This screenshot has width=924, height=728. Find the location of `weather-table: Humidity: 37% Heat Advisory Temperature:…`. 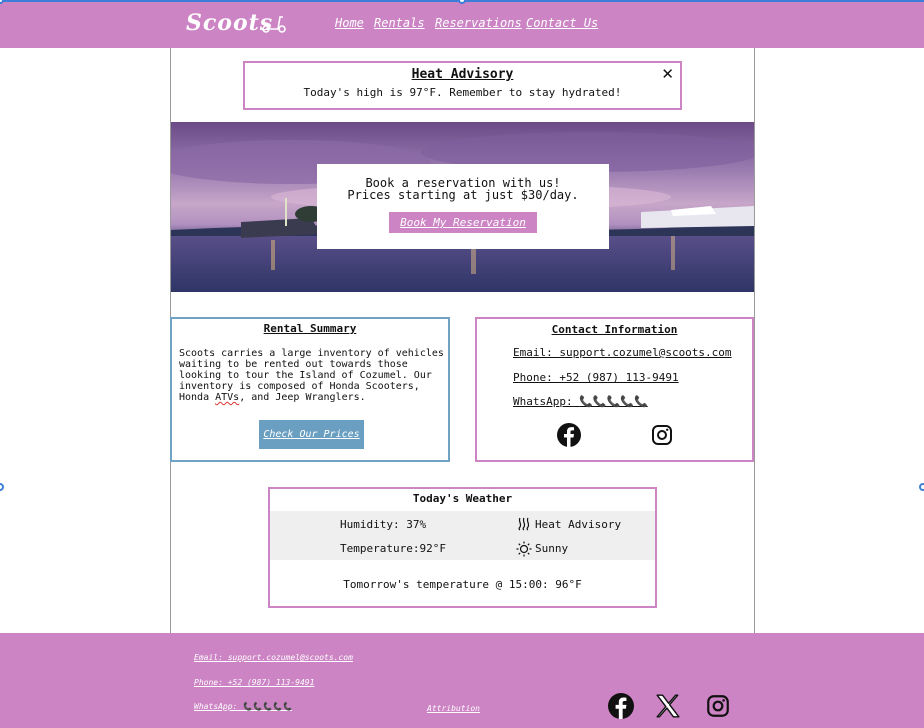

weather-table: Humidity: 37% Heat Advisory Temperature:… is located at coordinates (462, 535).